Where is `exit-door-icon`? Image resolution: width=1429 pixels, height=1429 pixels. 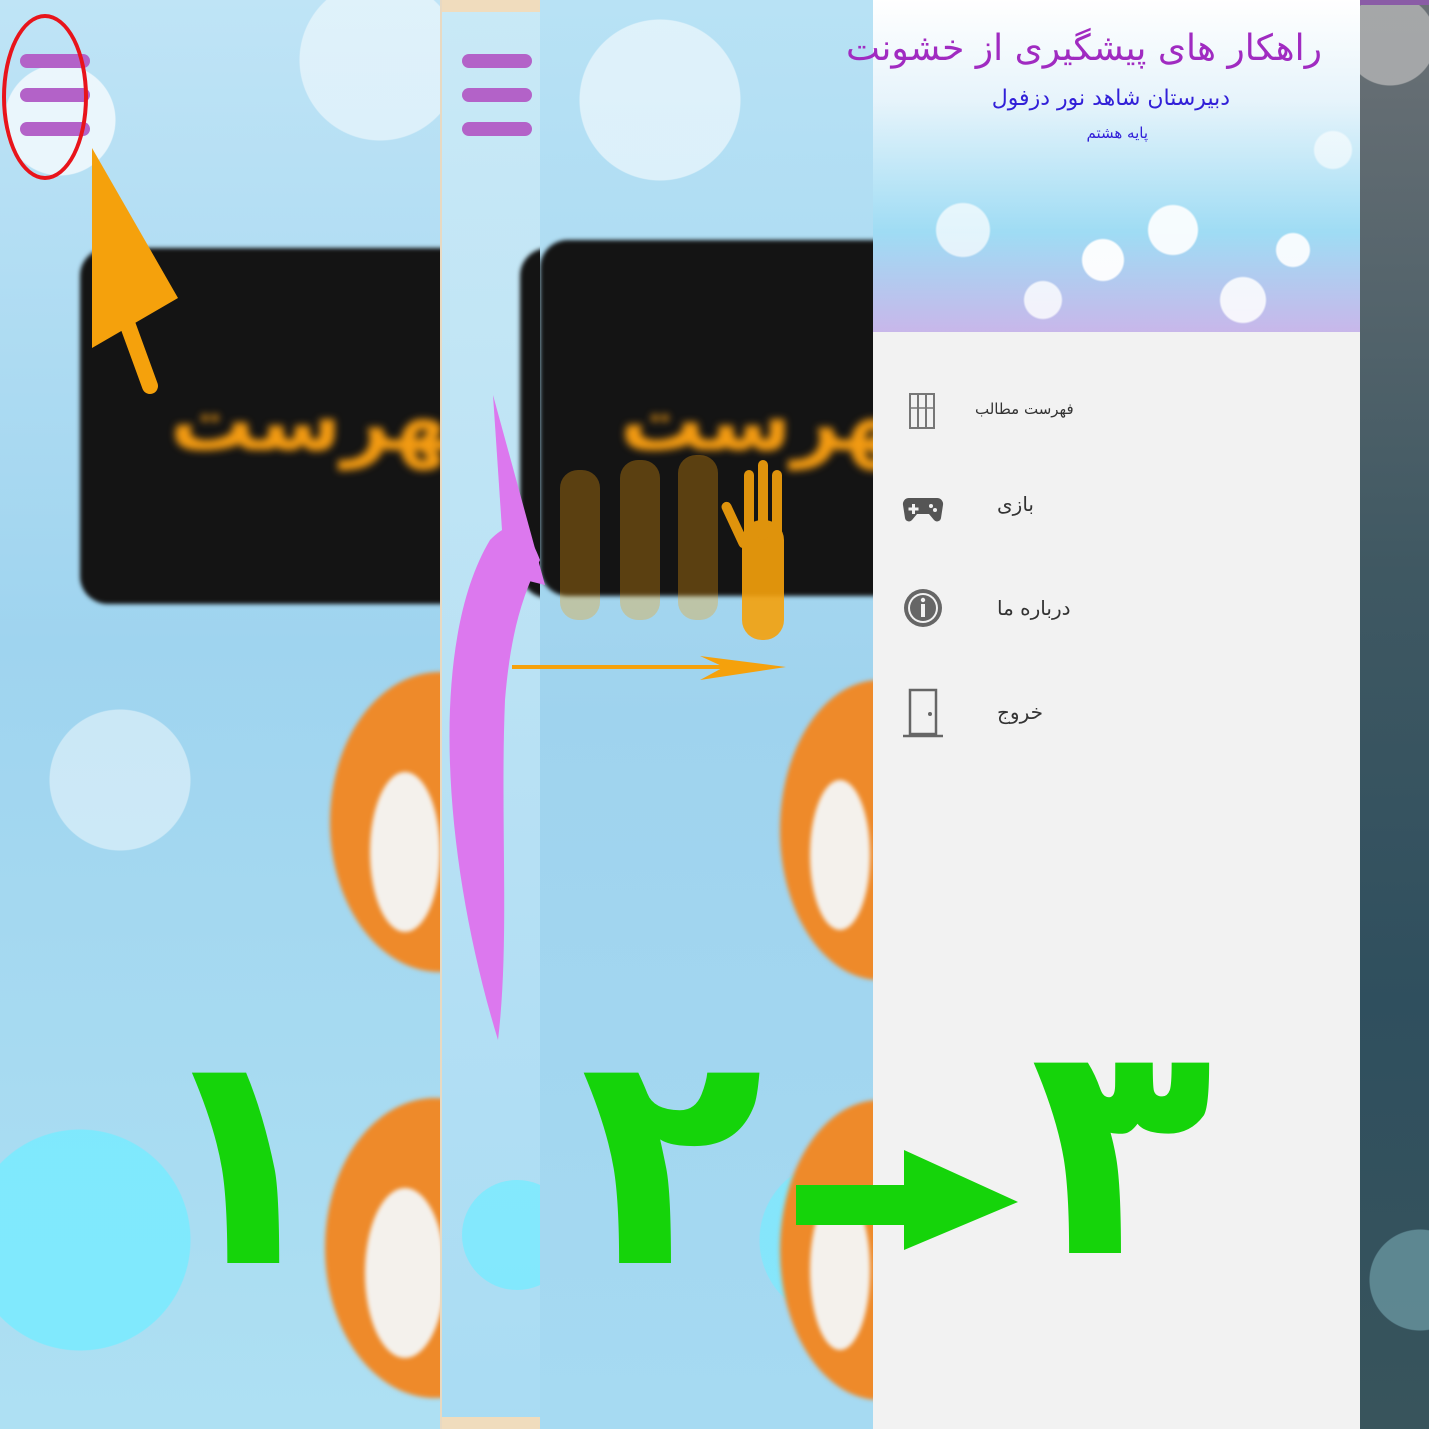
exit-door-icon is located at coordinates (923, 713).